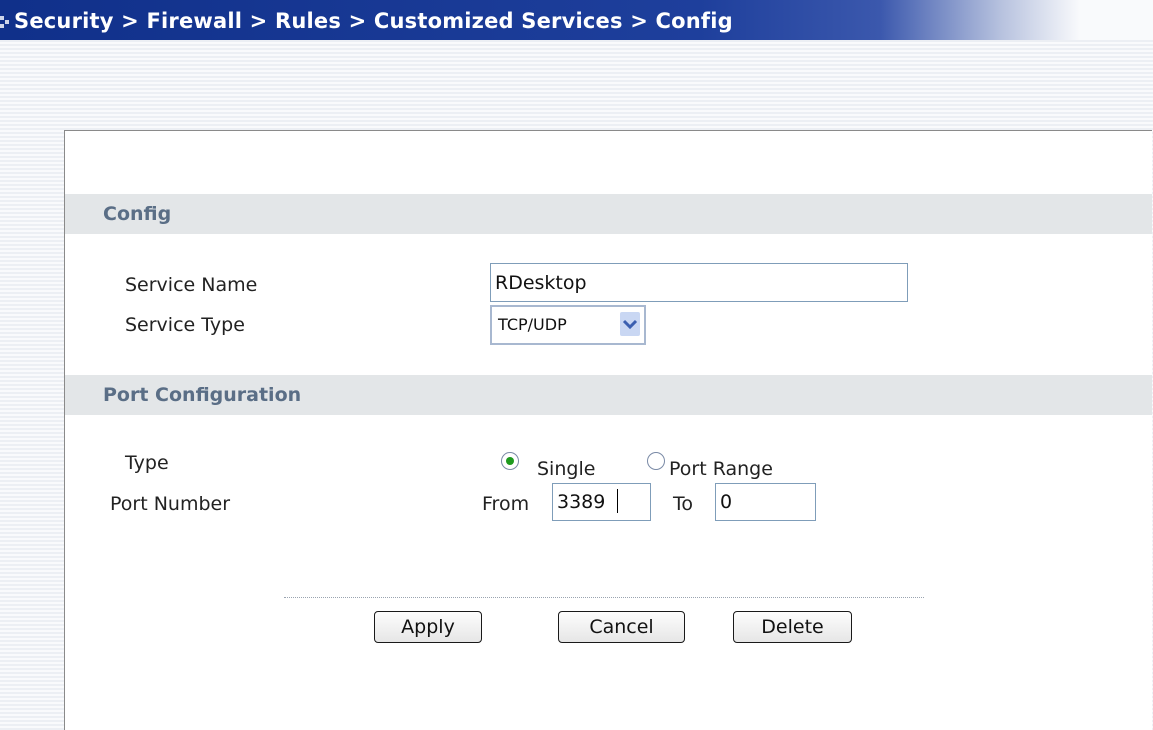 The height and width of the screenshot is (730, 1153). Describe the element at coordinates (699, 282) in the screenshot. I see `service-name-input` at that location.